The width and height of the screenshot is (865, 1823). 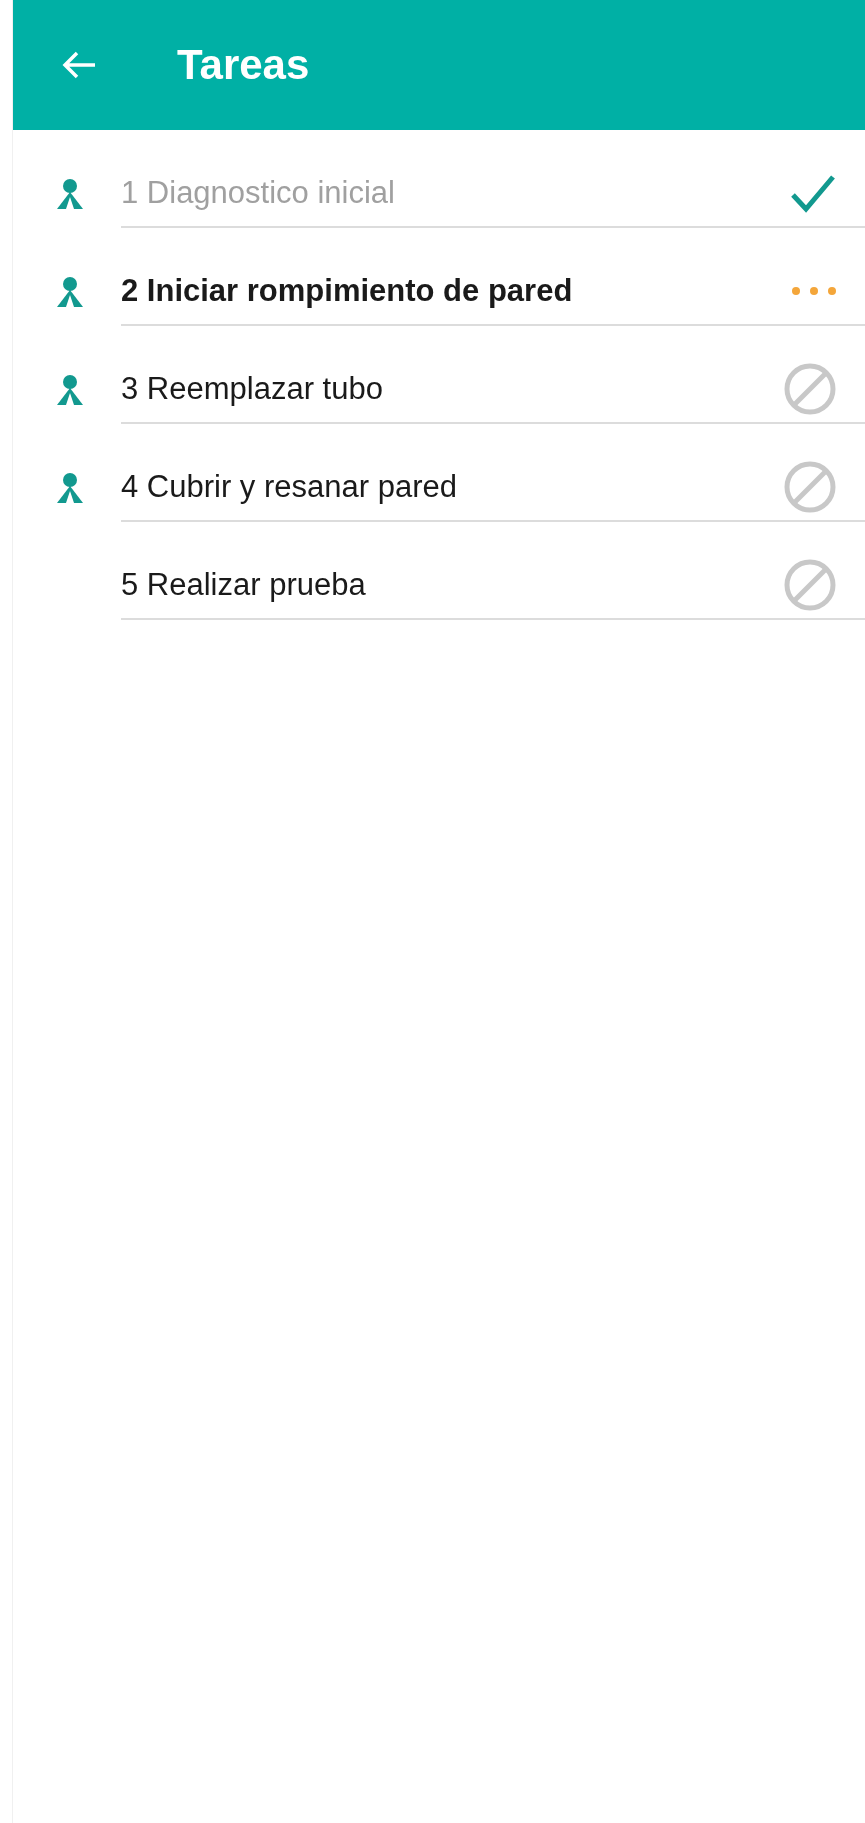 I want to click on back-arrow-icon, so click(x=79, y=65).